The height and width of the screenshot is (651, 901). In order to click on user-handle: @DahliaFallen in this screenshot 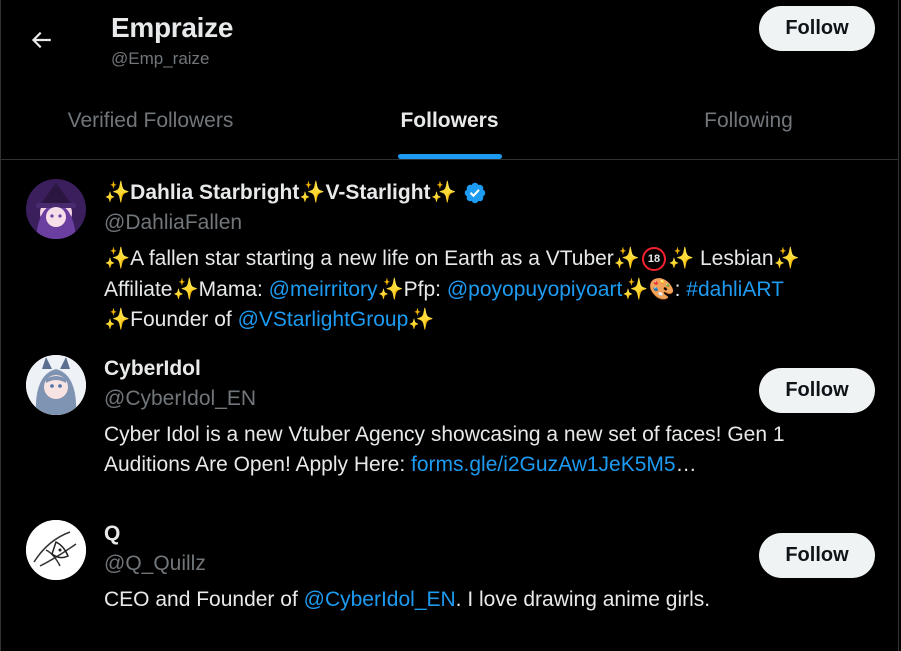, I will do `click(489, 223)`.